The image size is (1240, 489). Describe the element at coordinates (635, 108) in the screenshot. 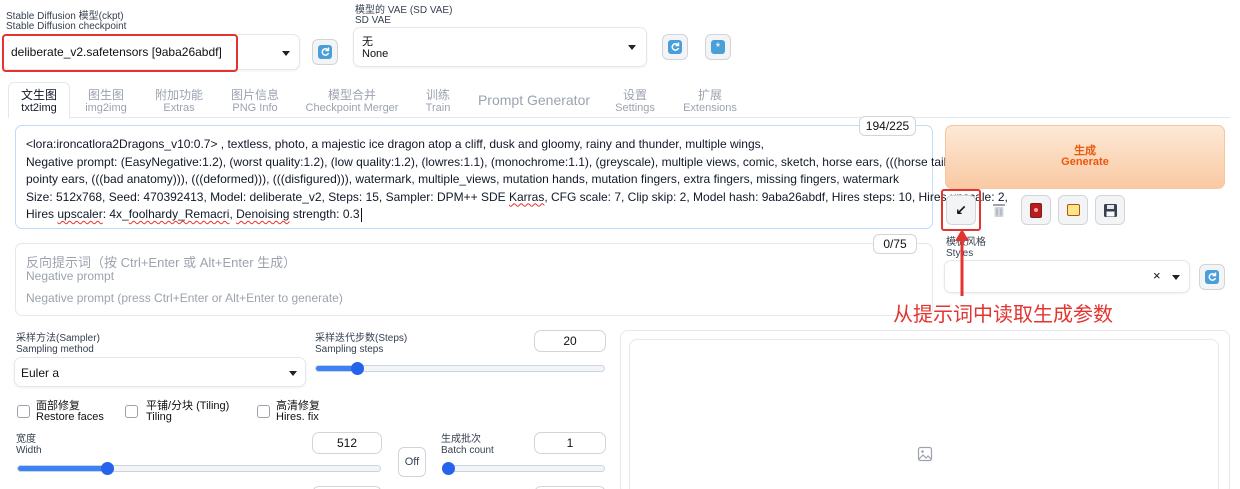

I see `tab-sublabel: Settings` at that location.